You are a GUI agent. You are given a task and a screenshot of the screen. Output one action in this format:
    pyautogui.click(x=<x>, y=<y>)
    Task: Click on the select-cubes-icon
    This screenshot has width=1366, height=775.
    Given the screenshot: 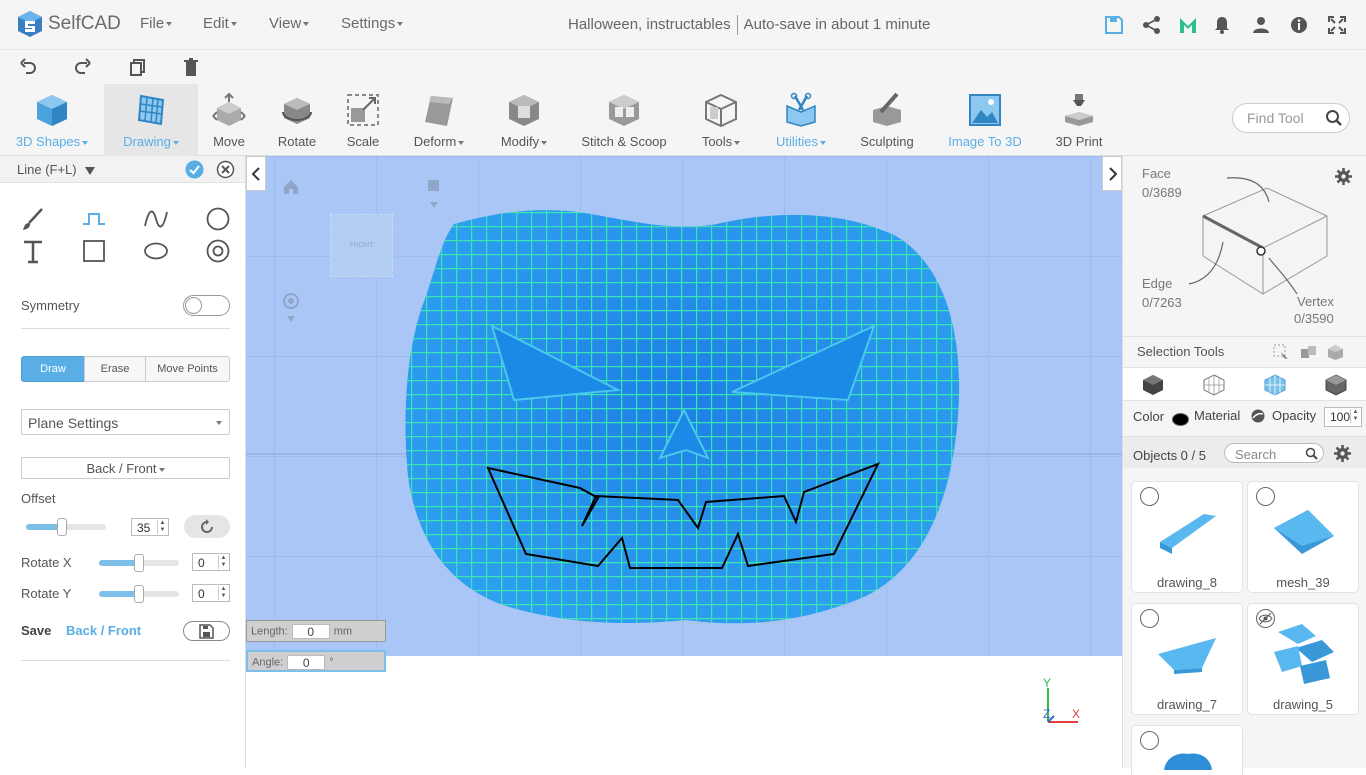 What is the action you would take?
    pyautogui.click(x=1308, y=352)
    